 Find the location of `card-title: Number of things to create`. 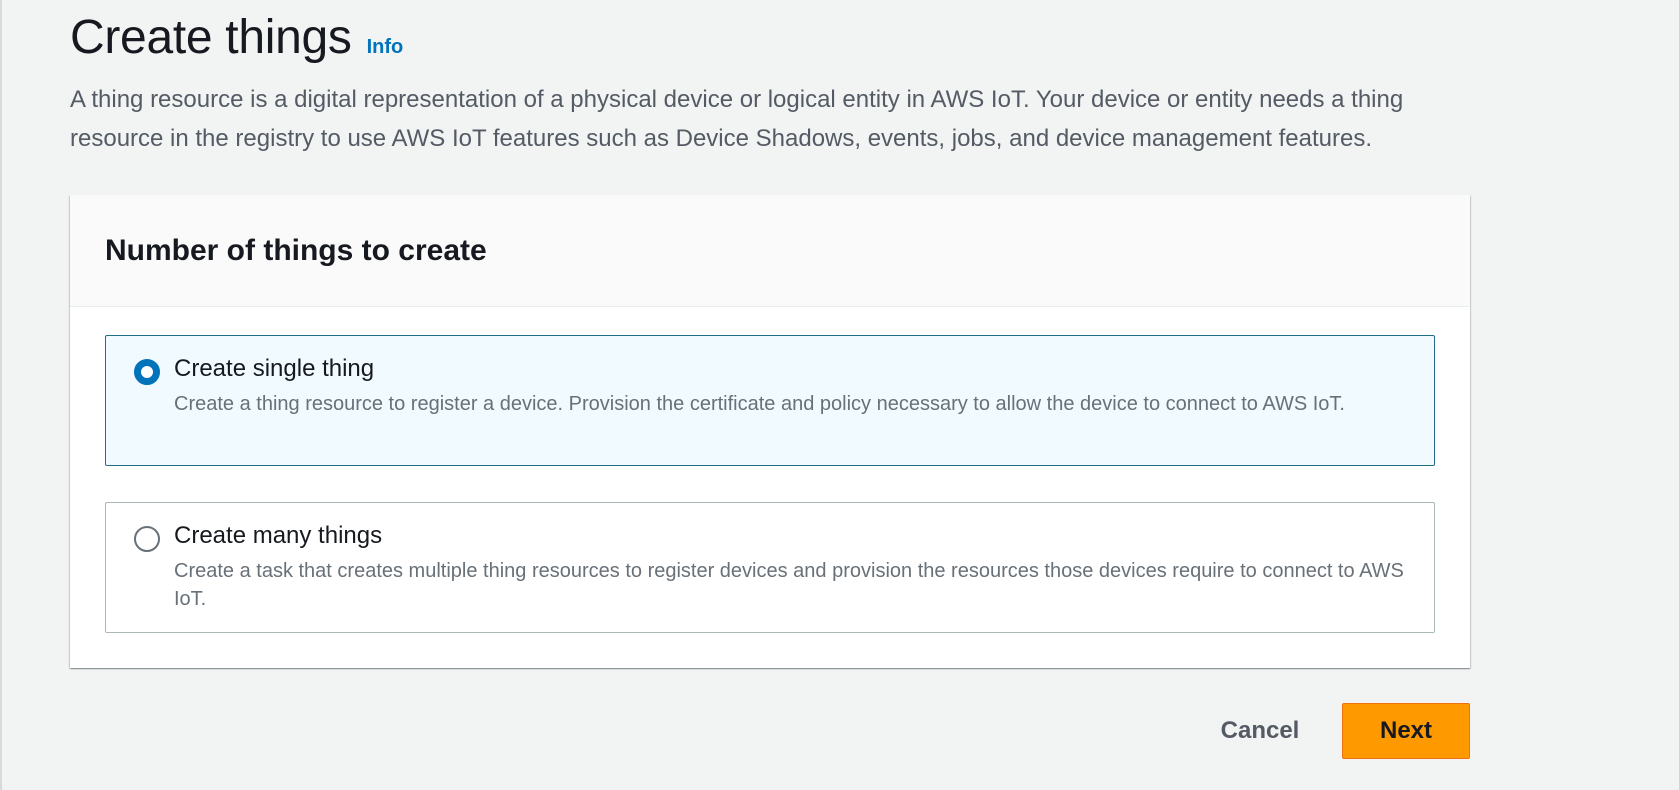

card-title: Number of things to create is located at coordinates (296, 250).